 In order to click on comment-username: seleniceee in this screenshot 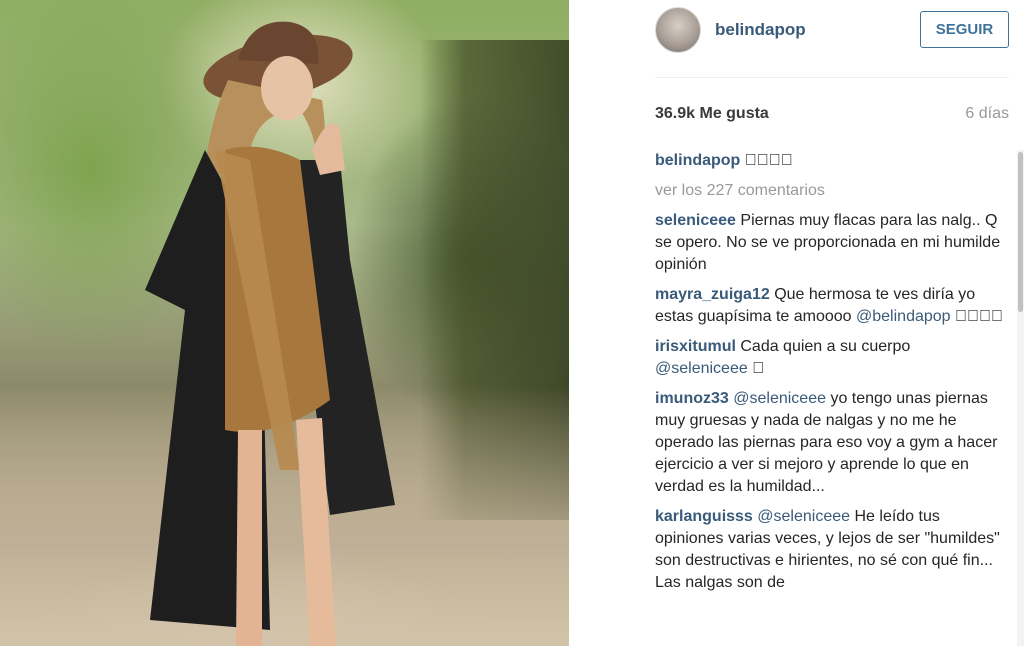, I will do `click(695, 220)`.